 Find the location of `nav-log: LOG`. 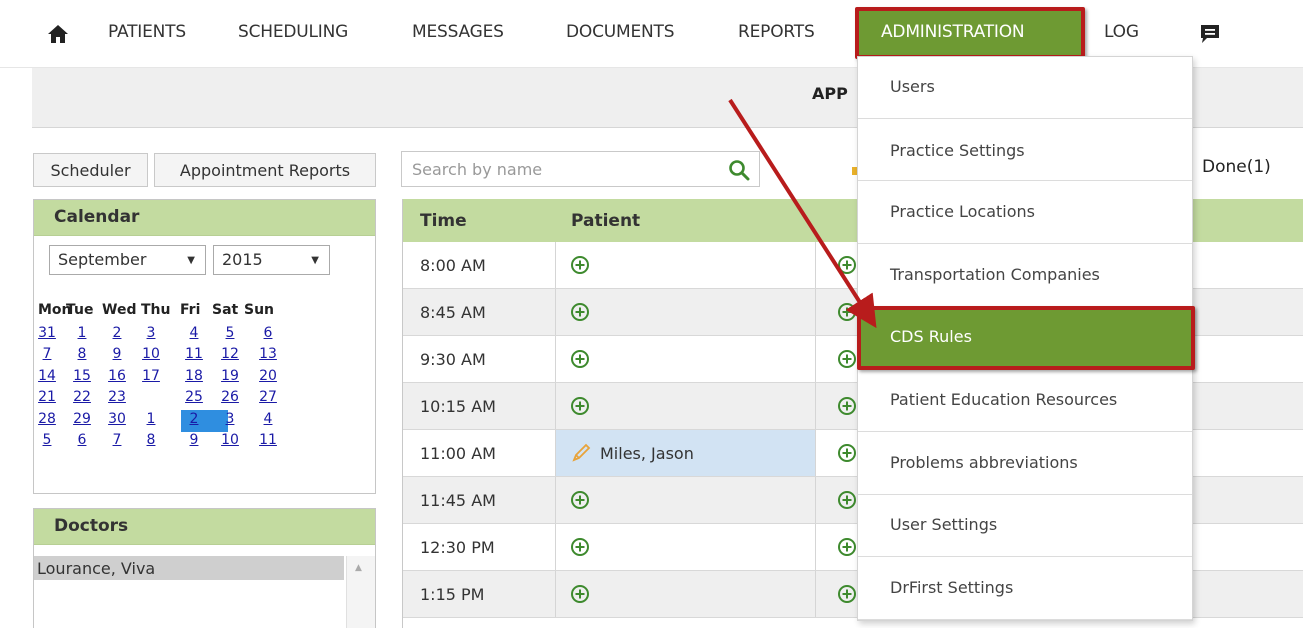

nav-log: LOG is located at coordinates (1121, 32).